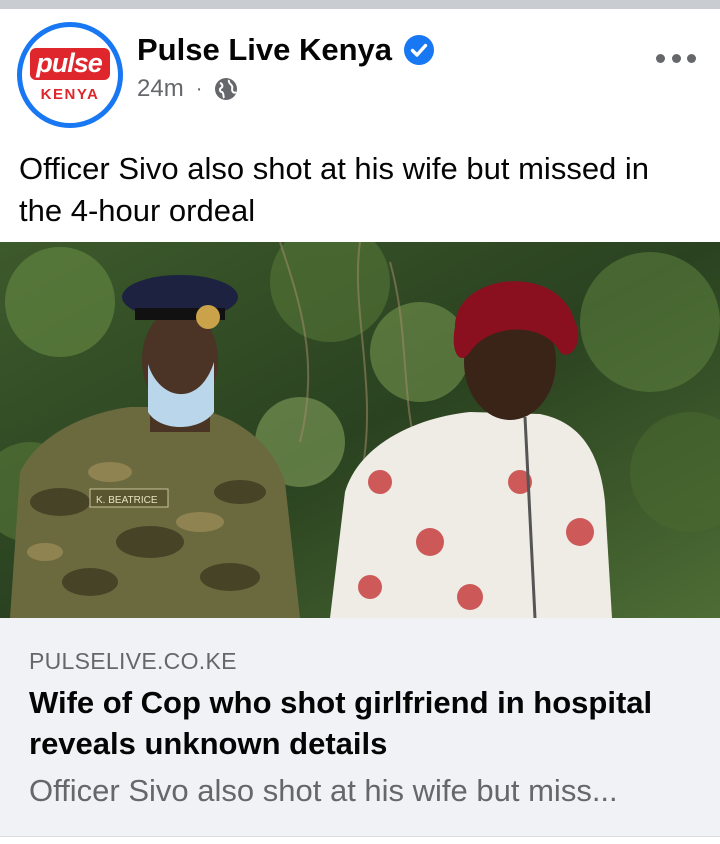 This screenshot has width=720, height=844. Describe the element at coordinates (127, 500) in the screenshot. I see `name-tag: K. BEATRICE` at that location.